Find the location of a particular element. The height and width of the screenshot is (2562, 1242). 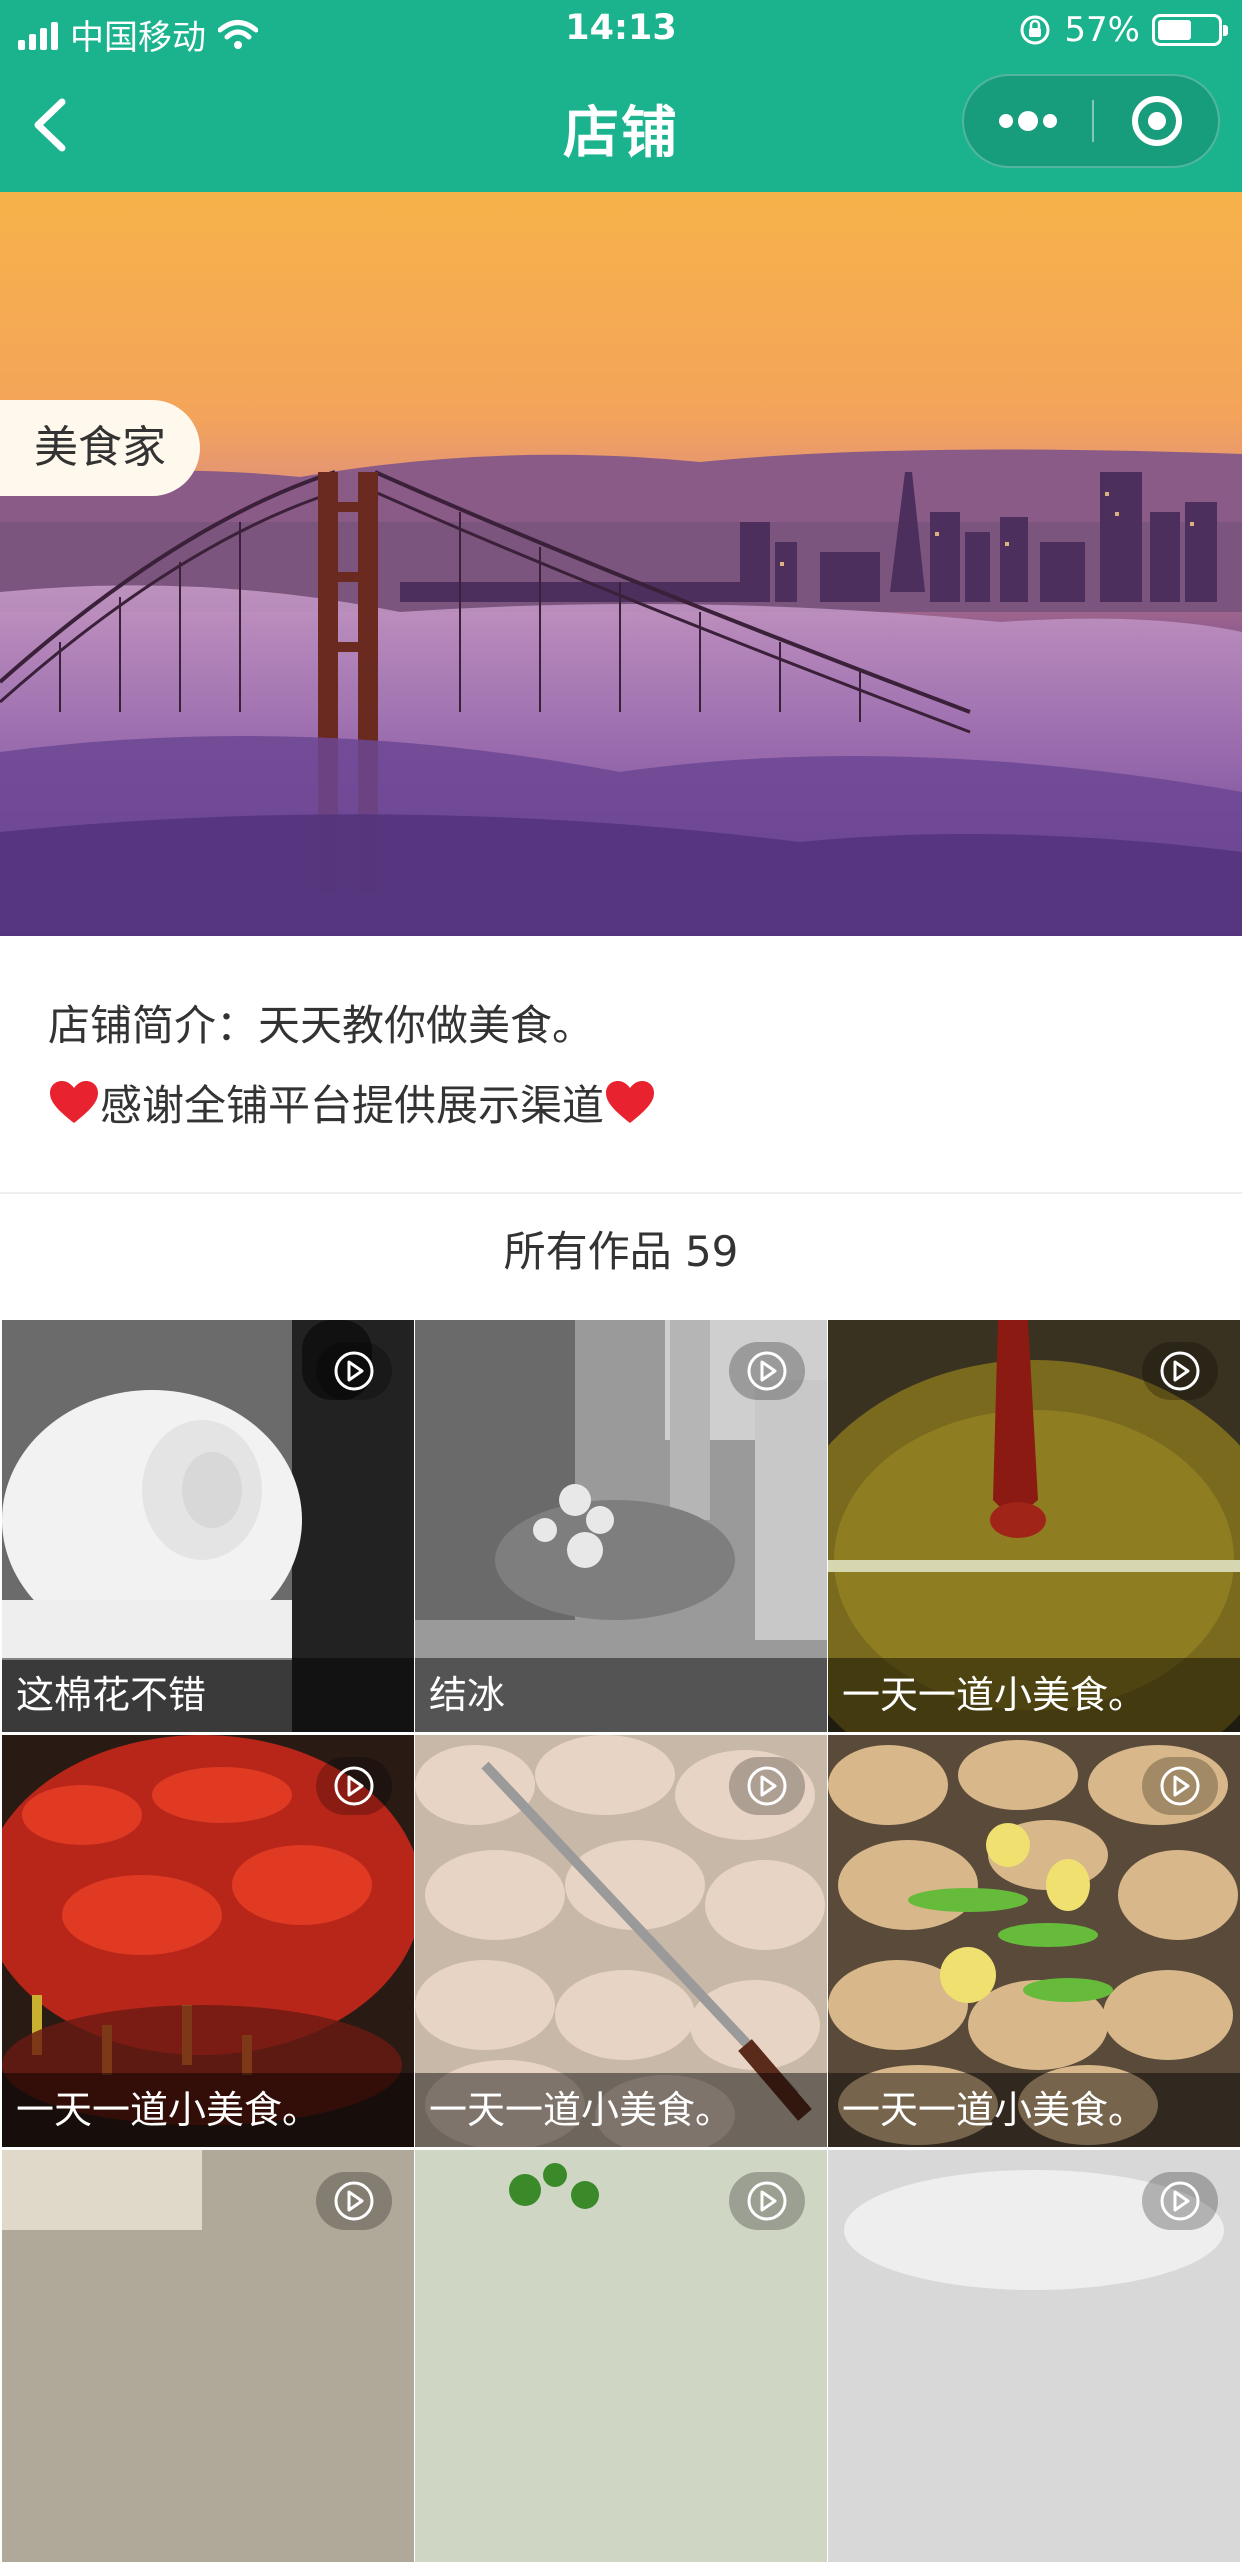

status-right: 57% is located at coordinates (1123, 30).